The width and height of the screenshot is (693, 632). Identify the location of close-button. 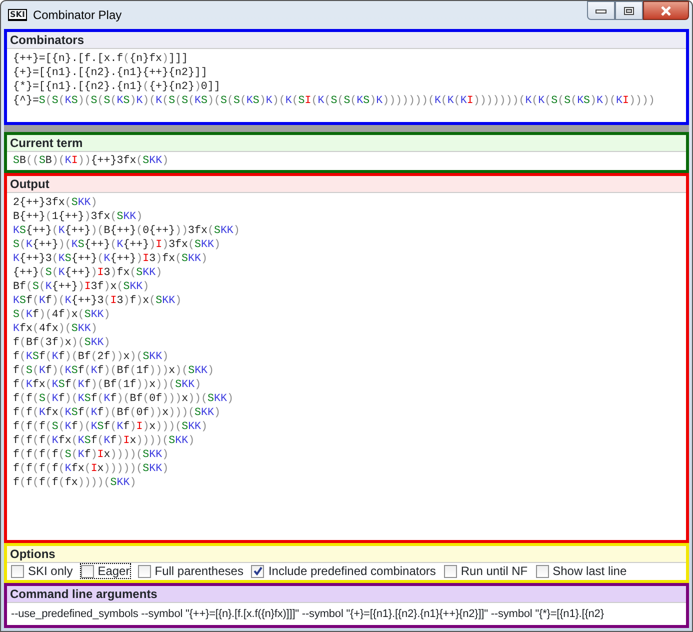
(666, 10).